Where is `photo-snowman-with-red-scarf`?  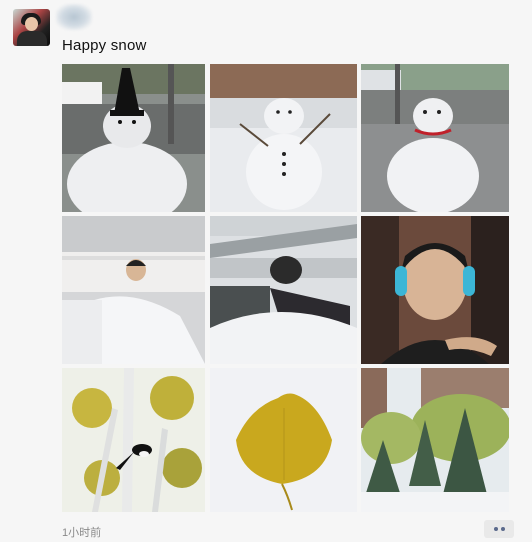 photo-snowman-with-red-scarf is located at coordinates (435, 138).